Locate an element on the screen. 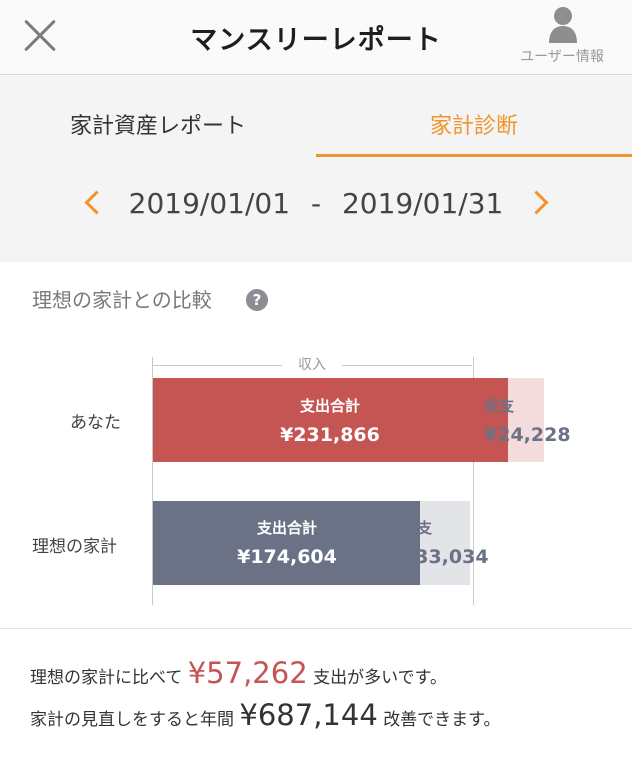 This screenshot has width=632, height=784. report-tabs: 家計資産レポート 家計診断 is located at coordinates (316, 117).